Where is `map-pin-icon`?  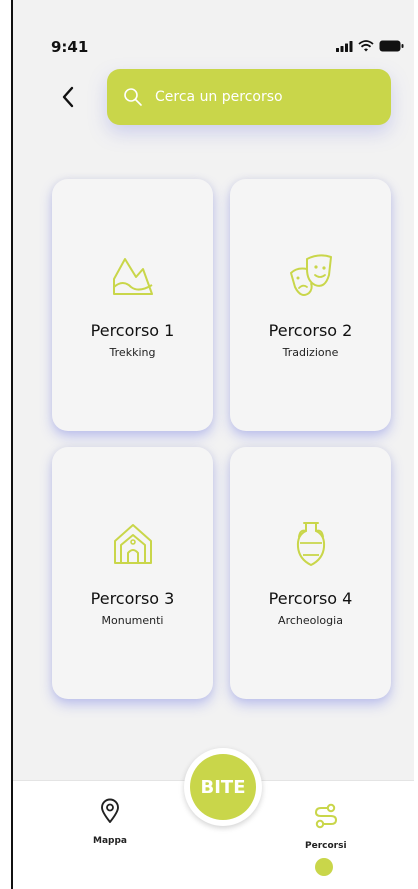
map-pin-icon is located at coordinates (110, 810).